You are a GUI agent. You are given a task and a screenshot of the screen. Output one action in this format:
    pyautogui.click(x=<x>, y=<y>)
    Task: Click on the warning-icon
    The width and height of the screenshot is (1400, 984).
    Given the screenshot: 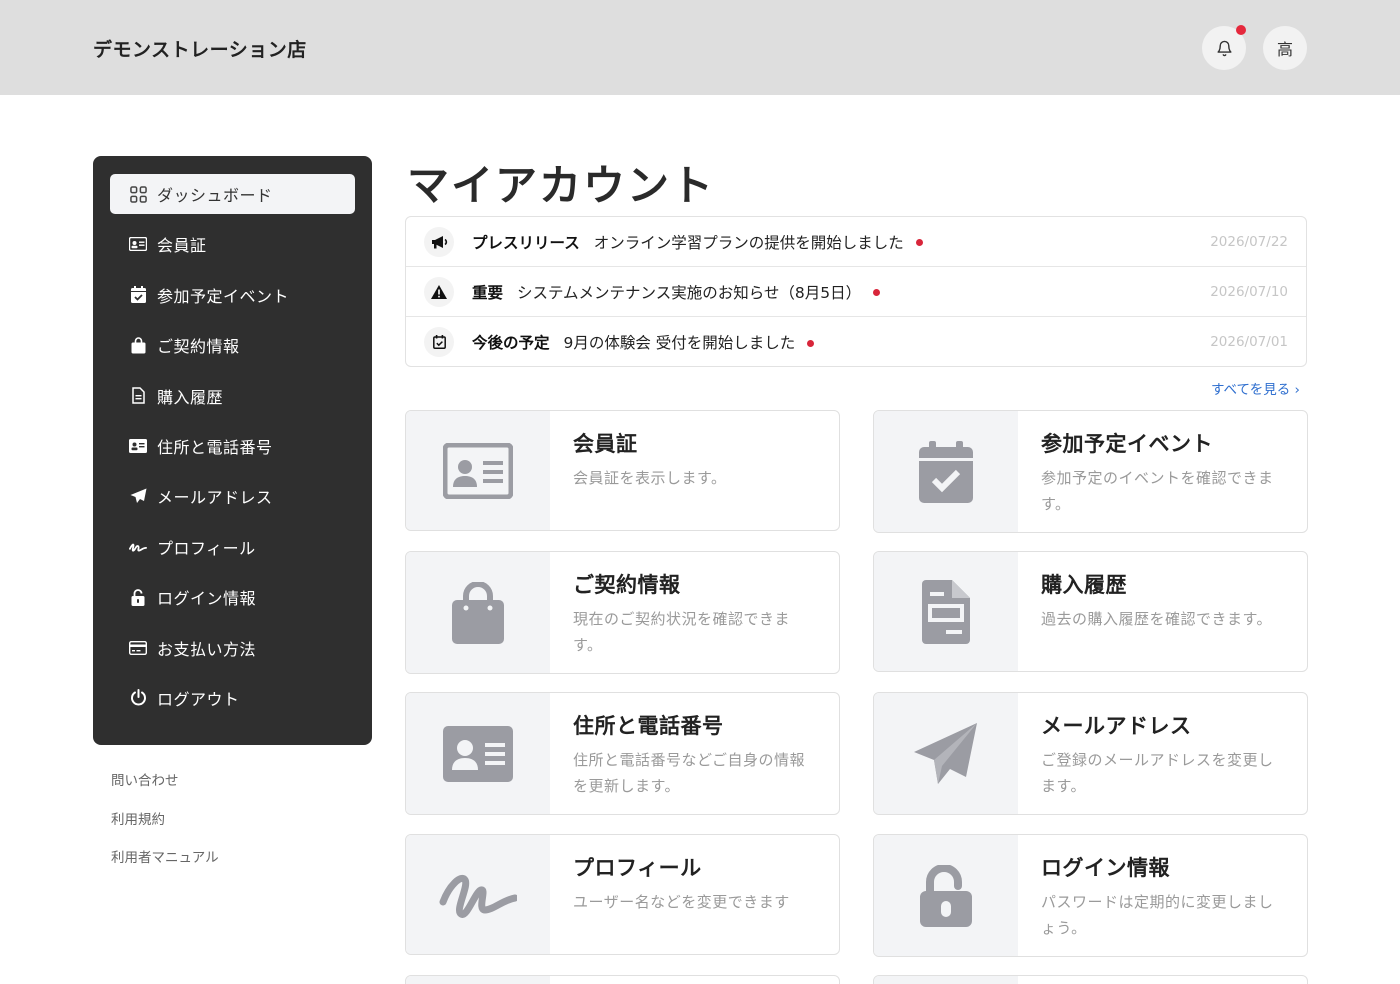 What is the action you would take?
    pyautogui.click(x=439, y=291)
    